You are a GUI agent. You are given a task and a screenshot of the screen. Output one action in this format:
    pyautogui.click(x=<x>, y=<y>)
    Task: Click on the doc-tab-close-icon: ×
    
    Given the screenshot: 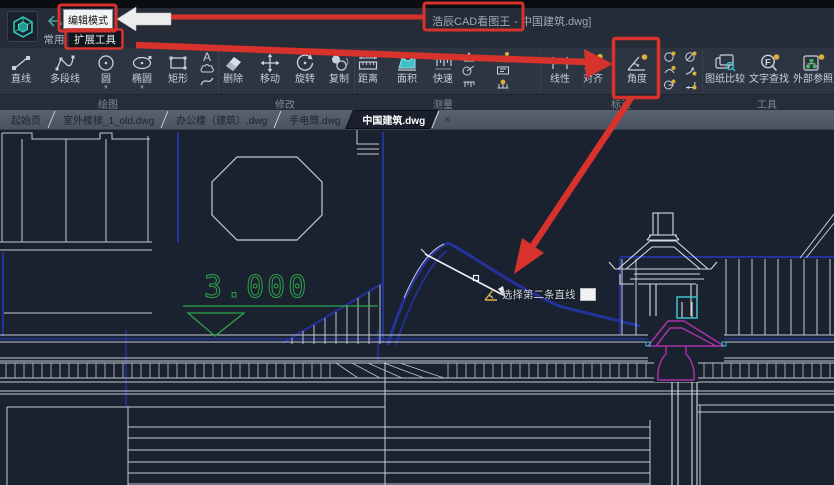 What is the action you would take?
    pyautogui.click(x=447, y=119)
    